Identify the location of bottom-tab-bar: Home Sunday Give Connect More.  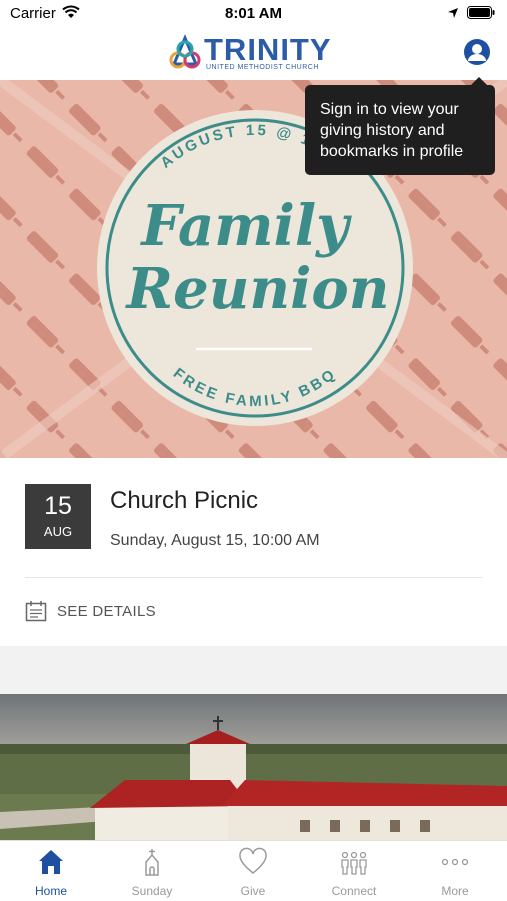
(253, 870).